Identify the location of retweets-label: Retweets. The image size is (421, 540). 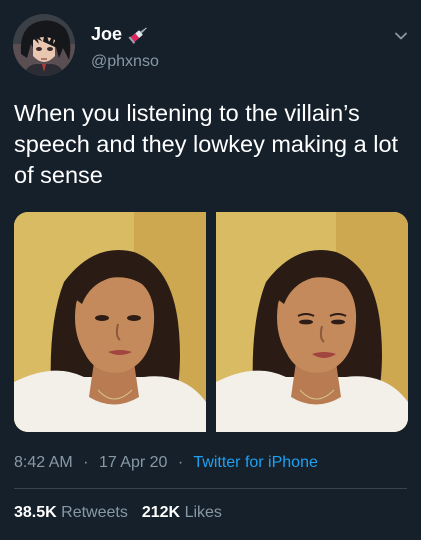
(94, 512).